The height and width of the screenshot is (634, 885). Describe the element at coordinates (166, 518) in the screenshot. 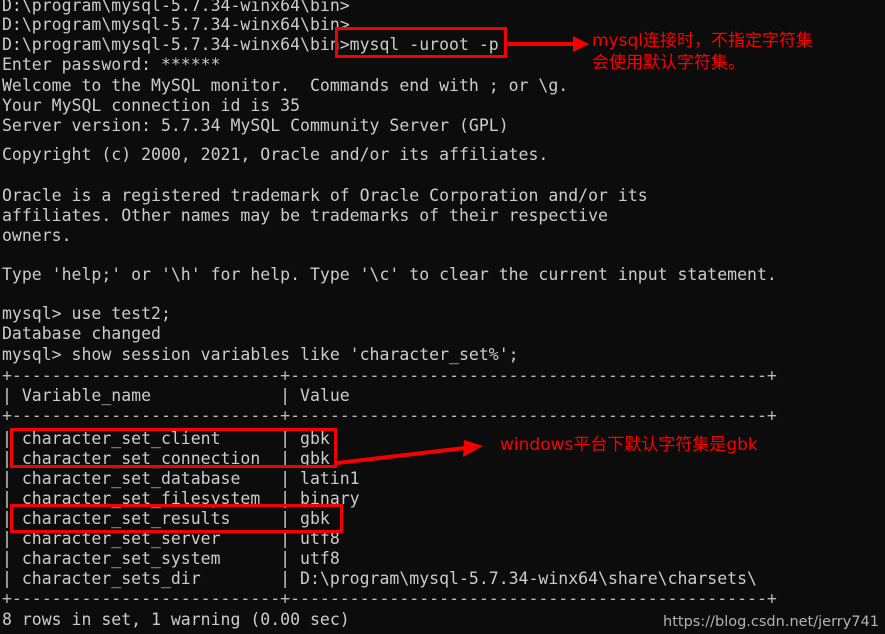

I see `table-row: | character_set_results | gbk` at that location.